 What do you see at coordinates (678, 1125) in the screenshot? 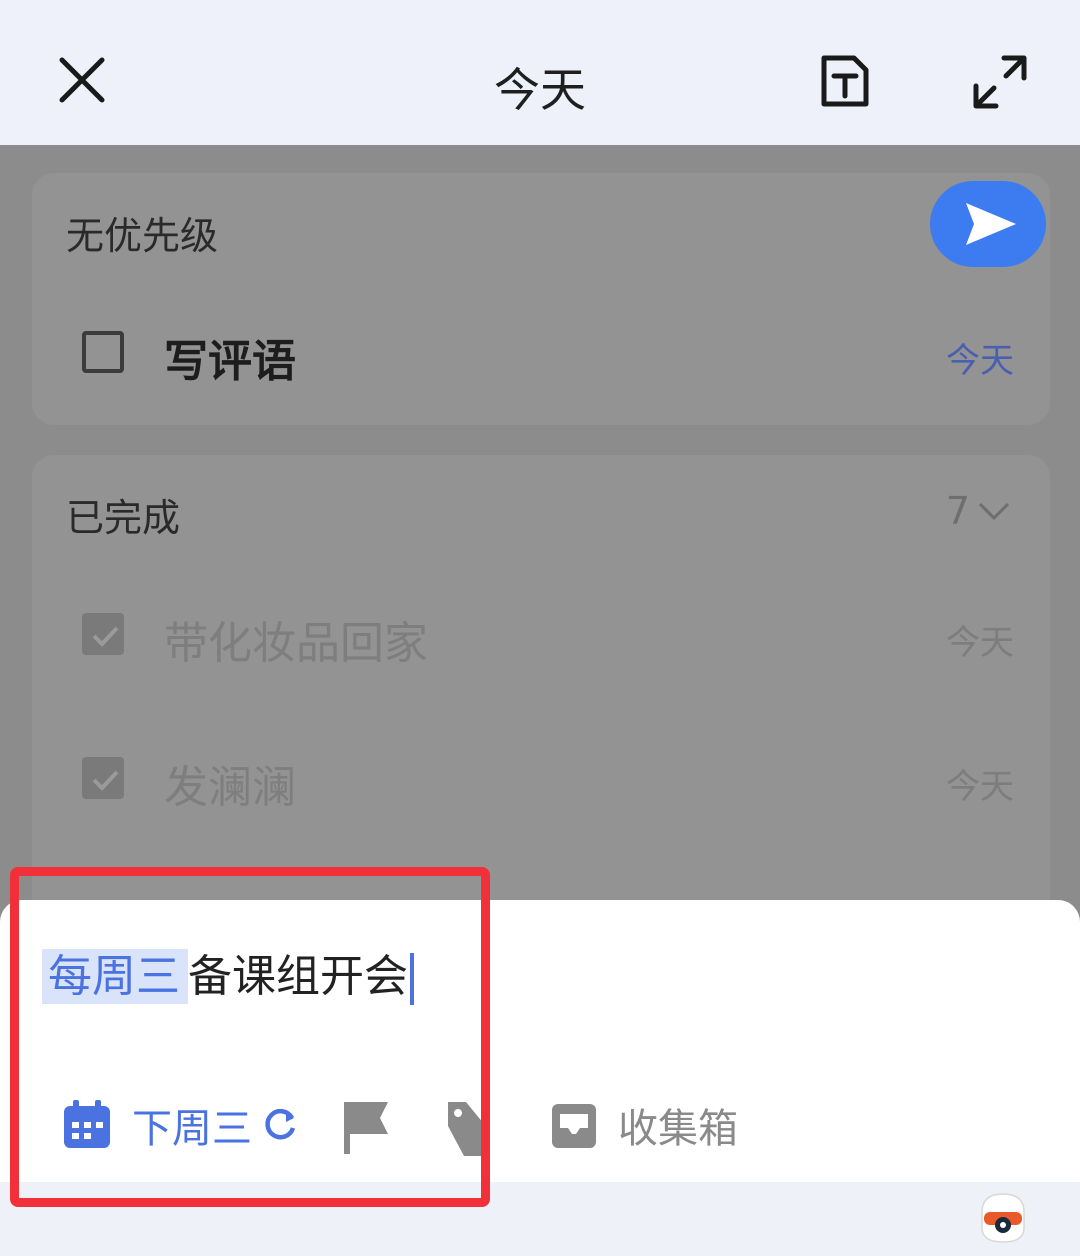
I see `inbox-label: 收集箱` at bounding box center [678, 1125].